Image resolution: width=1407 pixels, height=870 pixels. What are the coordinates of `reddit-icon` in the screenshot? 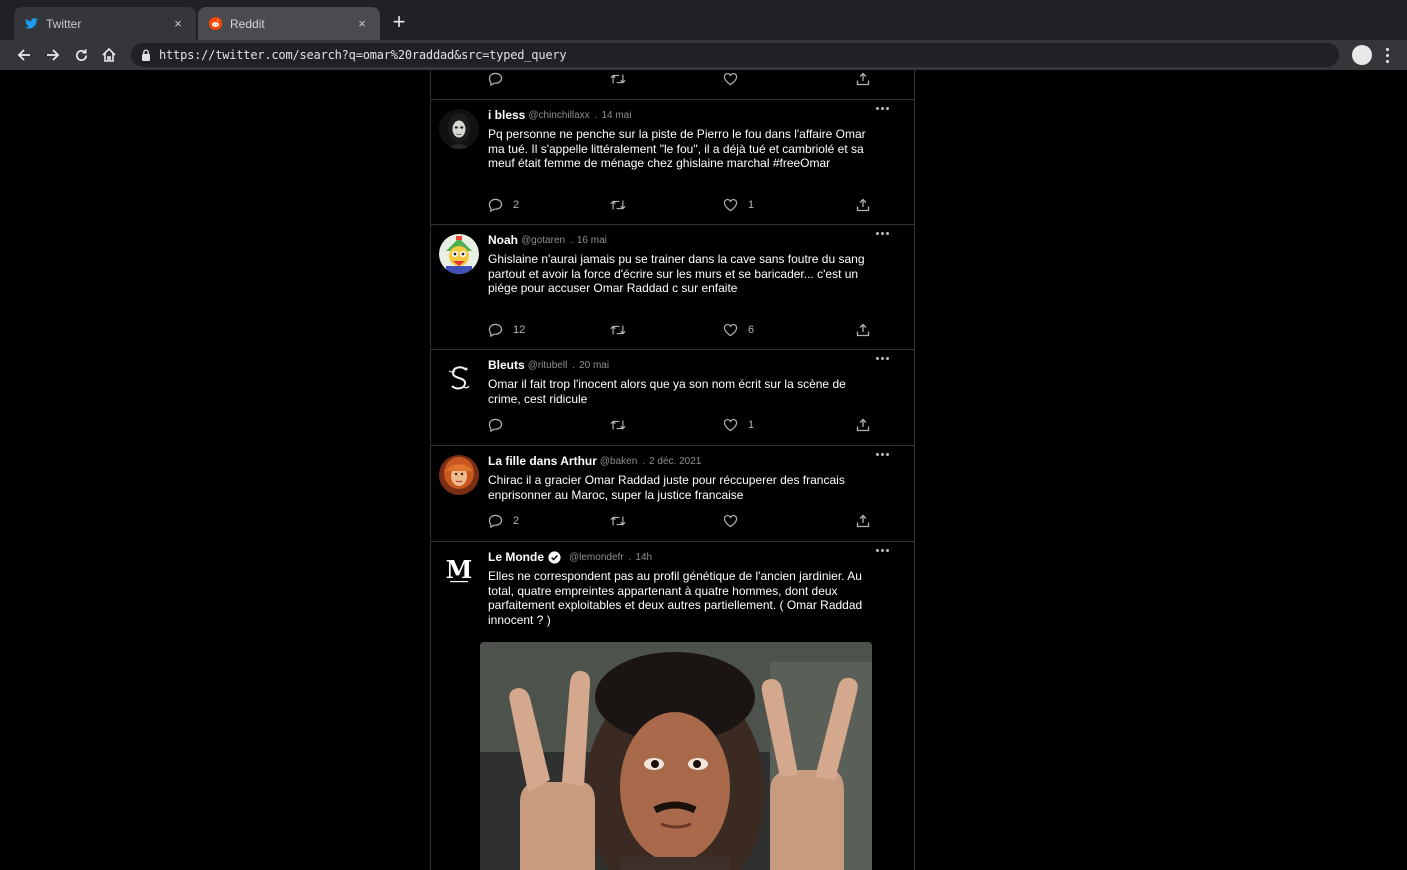 It's located at (215, 24).